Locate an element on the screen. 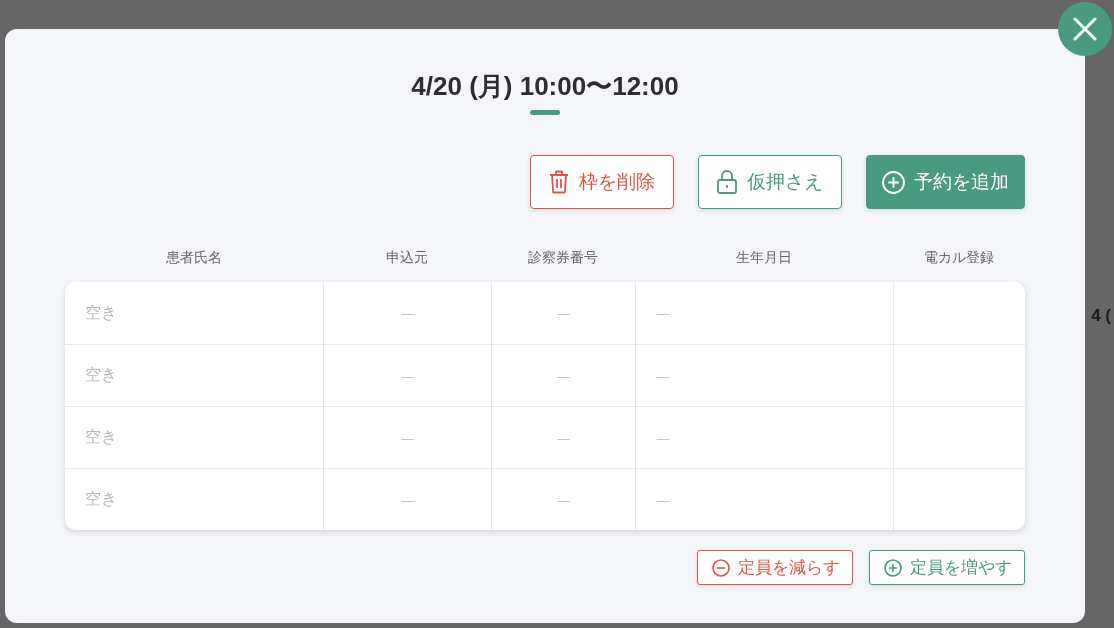 The image size is (1114, 628). secondary-action-button: 仮押さえ is located at coordinates (770, 182).